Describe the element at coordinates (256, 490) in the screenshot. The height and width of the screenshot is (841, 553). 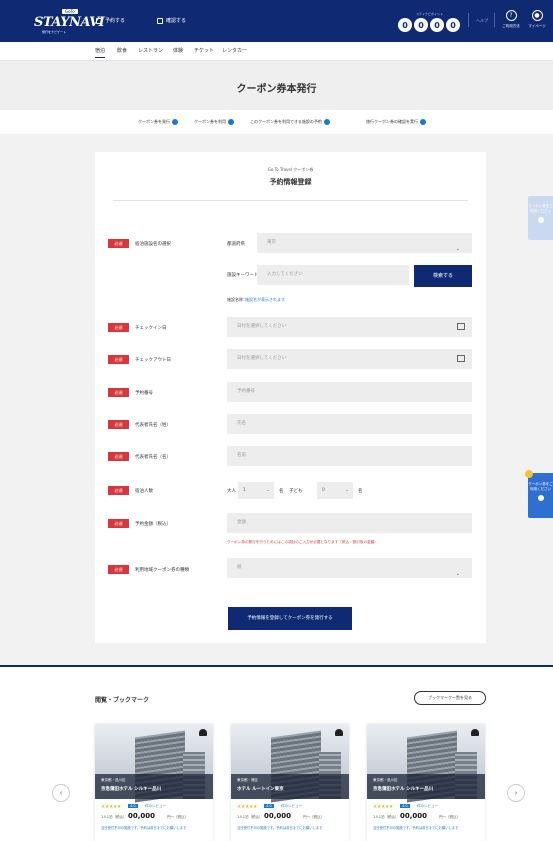
I see `adults-select: 1 ⌄` at that location.